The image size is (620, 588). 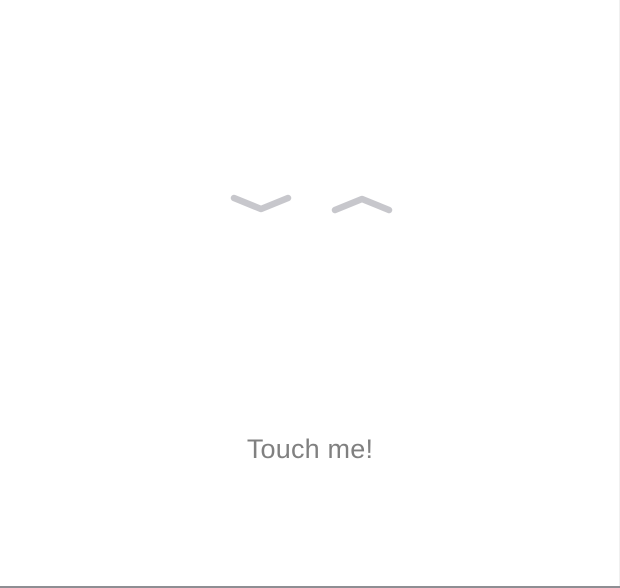 What do you see at coordinates (362, 205) in the screenshot?
I see `chevron-up-icon` at bounding box center [362, 205].